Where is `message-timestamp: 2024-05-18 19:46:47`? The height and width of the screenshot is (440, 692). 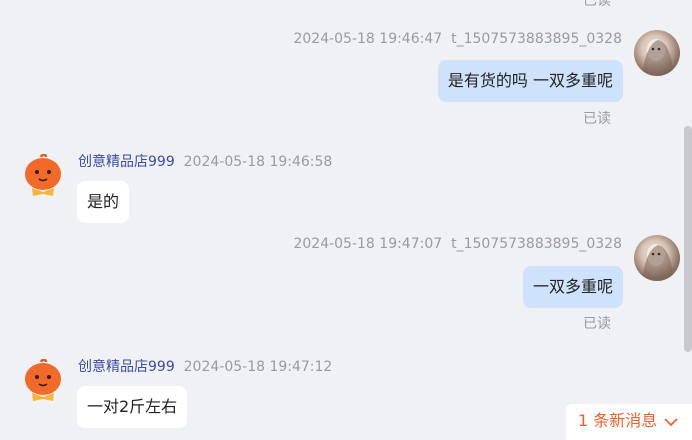 message-timestamp: 2024-05-18 19:46:47 is located at coordinates (368, 39).